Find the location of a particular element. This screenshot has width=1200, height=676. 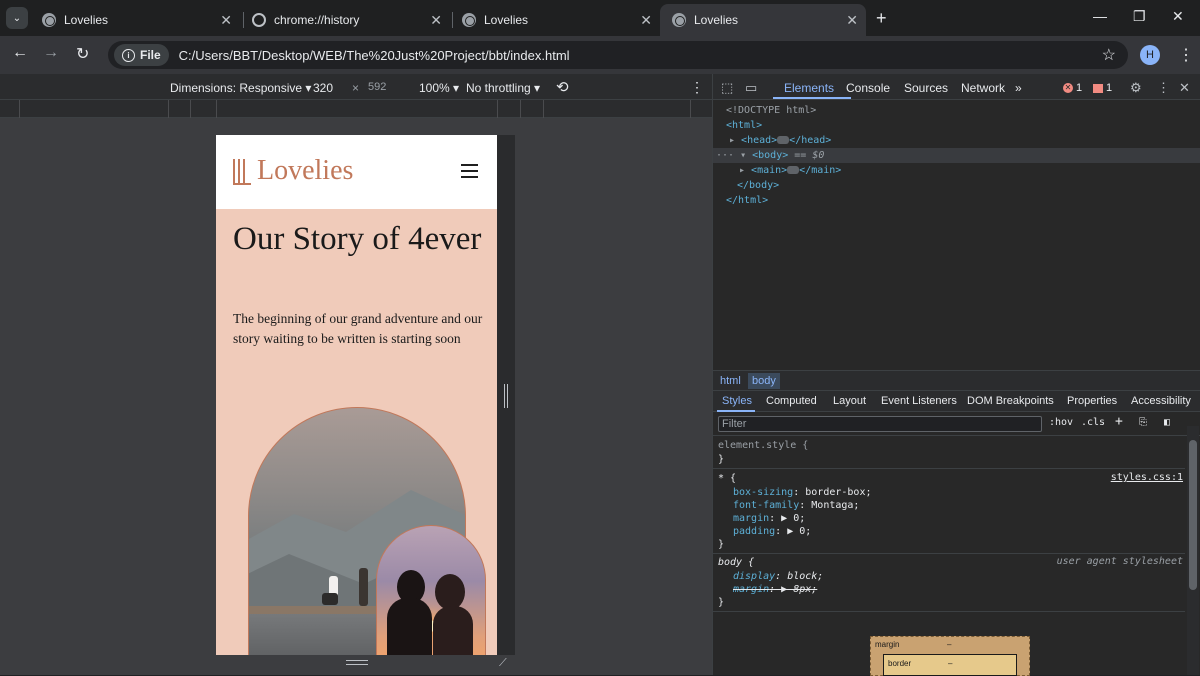

tab-lovelies-2: Lovelies ✕ is located at coordinates (555, 20).